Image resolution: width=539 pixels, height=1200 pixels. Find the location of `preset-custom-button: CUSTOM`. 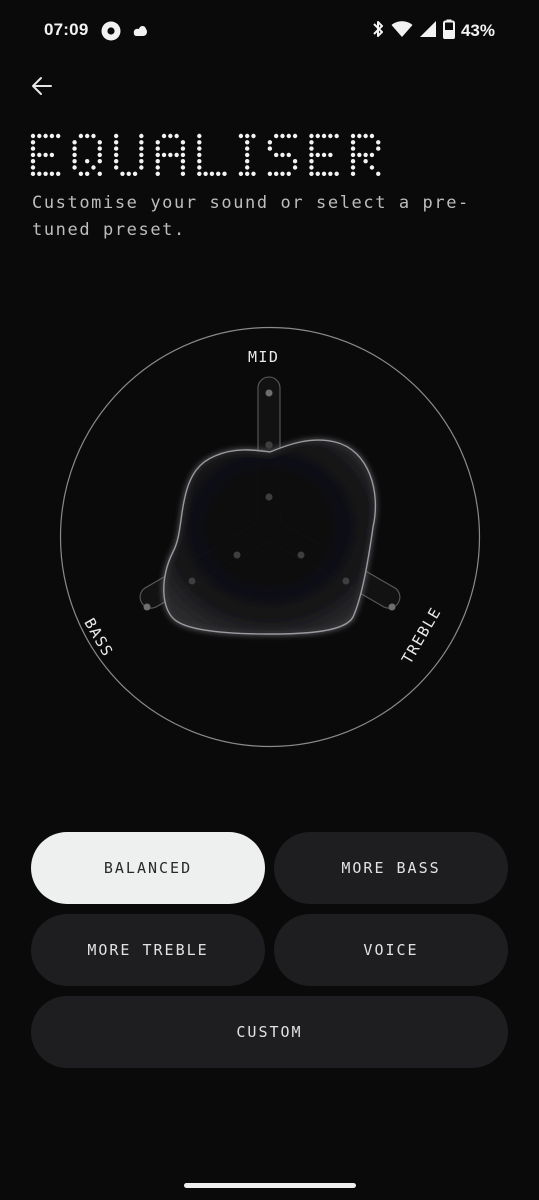

preset-custom-button: CUSTOM is located at coordinates (269, 1032).